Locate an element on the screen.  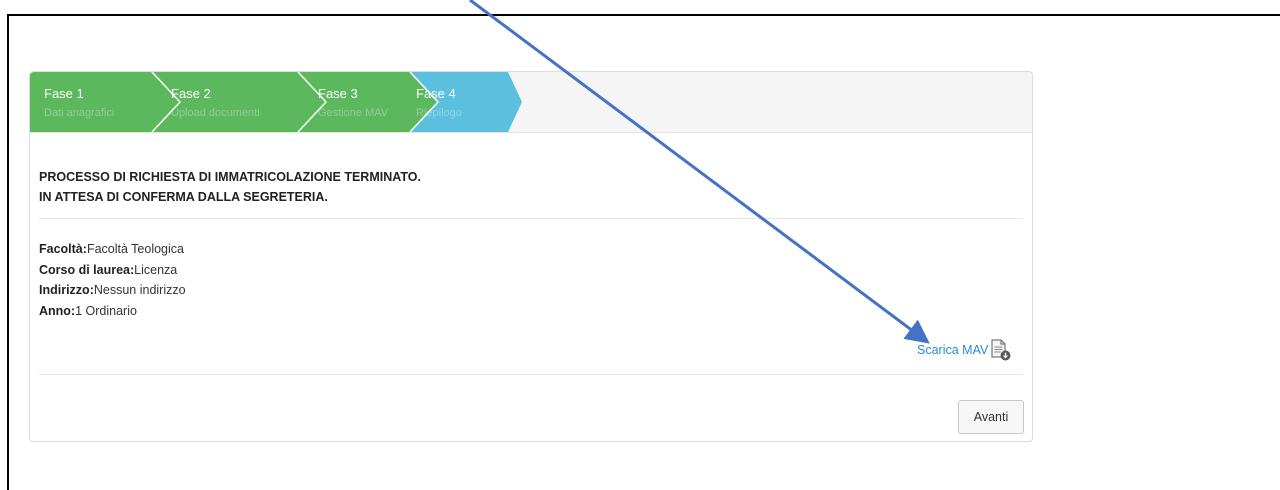
step-sublabel: Riepilogo is located at coordinates (439, 113).